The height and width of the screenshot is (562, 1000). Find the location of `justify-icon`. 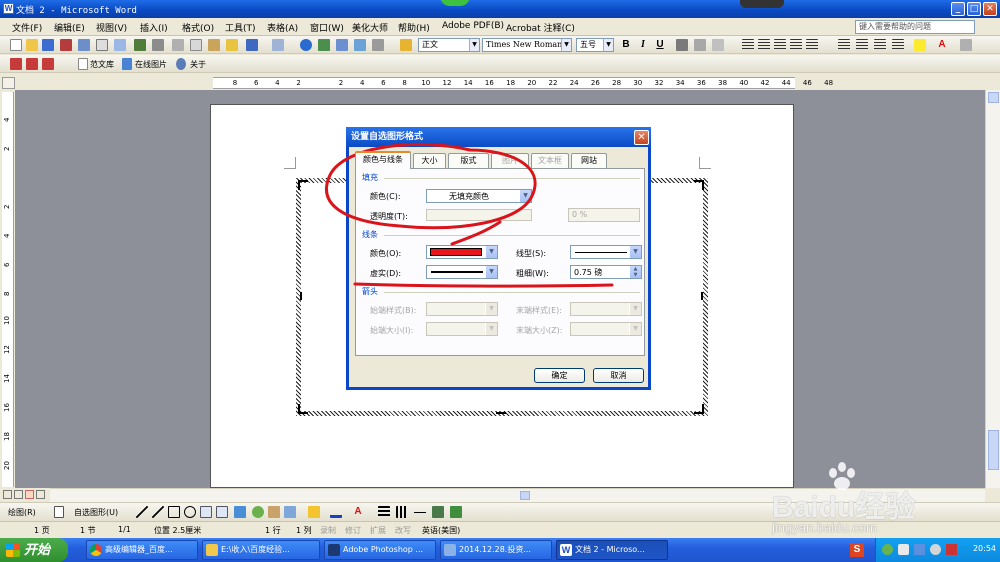

justify-icon is located at coordinates (796, 45).